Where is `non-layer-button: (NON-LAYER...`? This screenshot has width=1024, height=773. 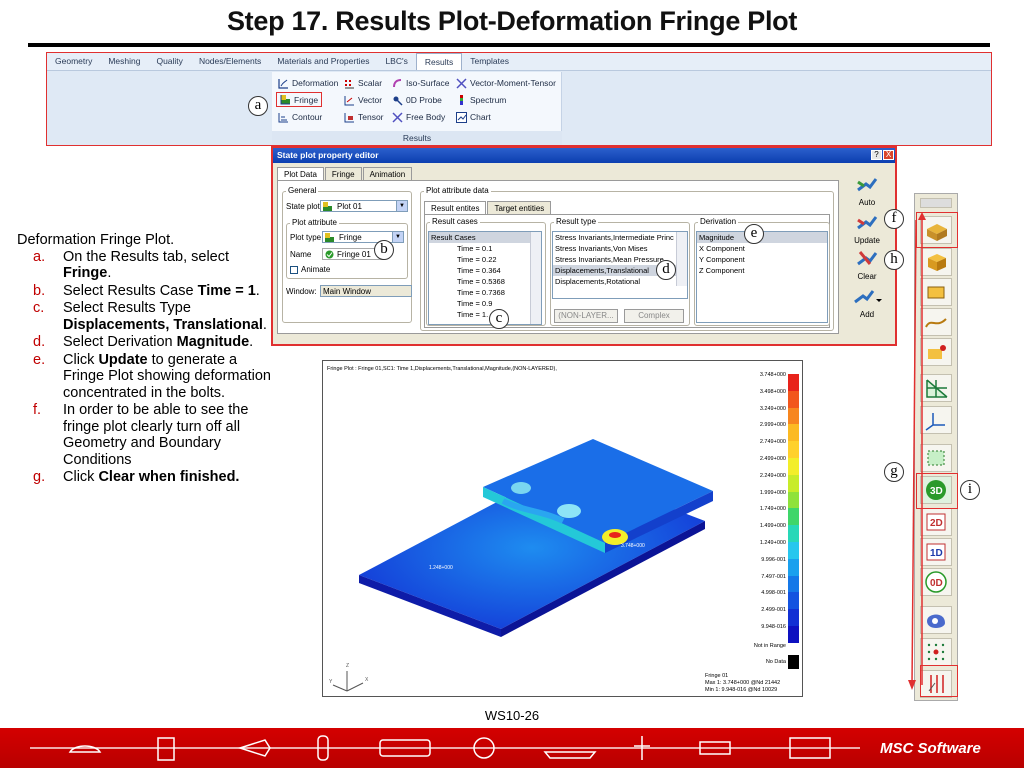
non-layer-button: (NON-LAYER... is located at coordinates (586, 316).